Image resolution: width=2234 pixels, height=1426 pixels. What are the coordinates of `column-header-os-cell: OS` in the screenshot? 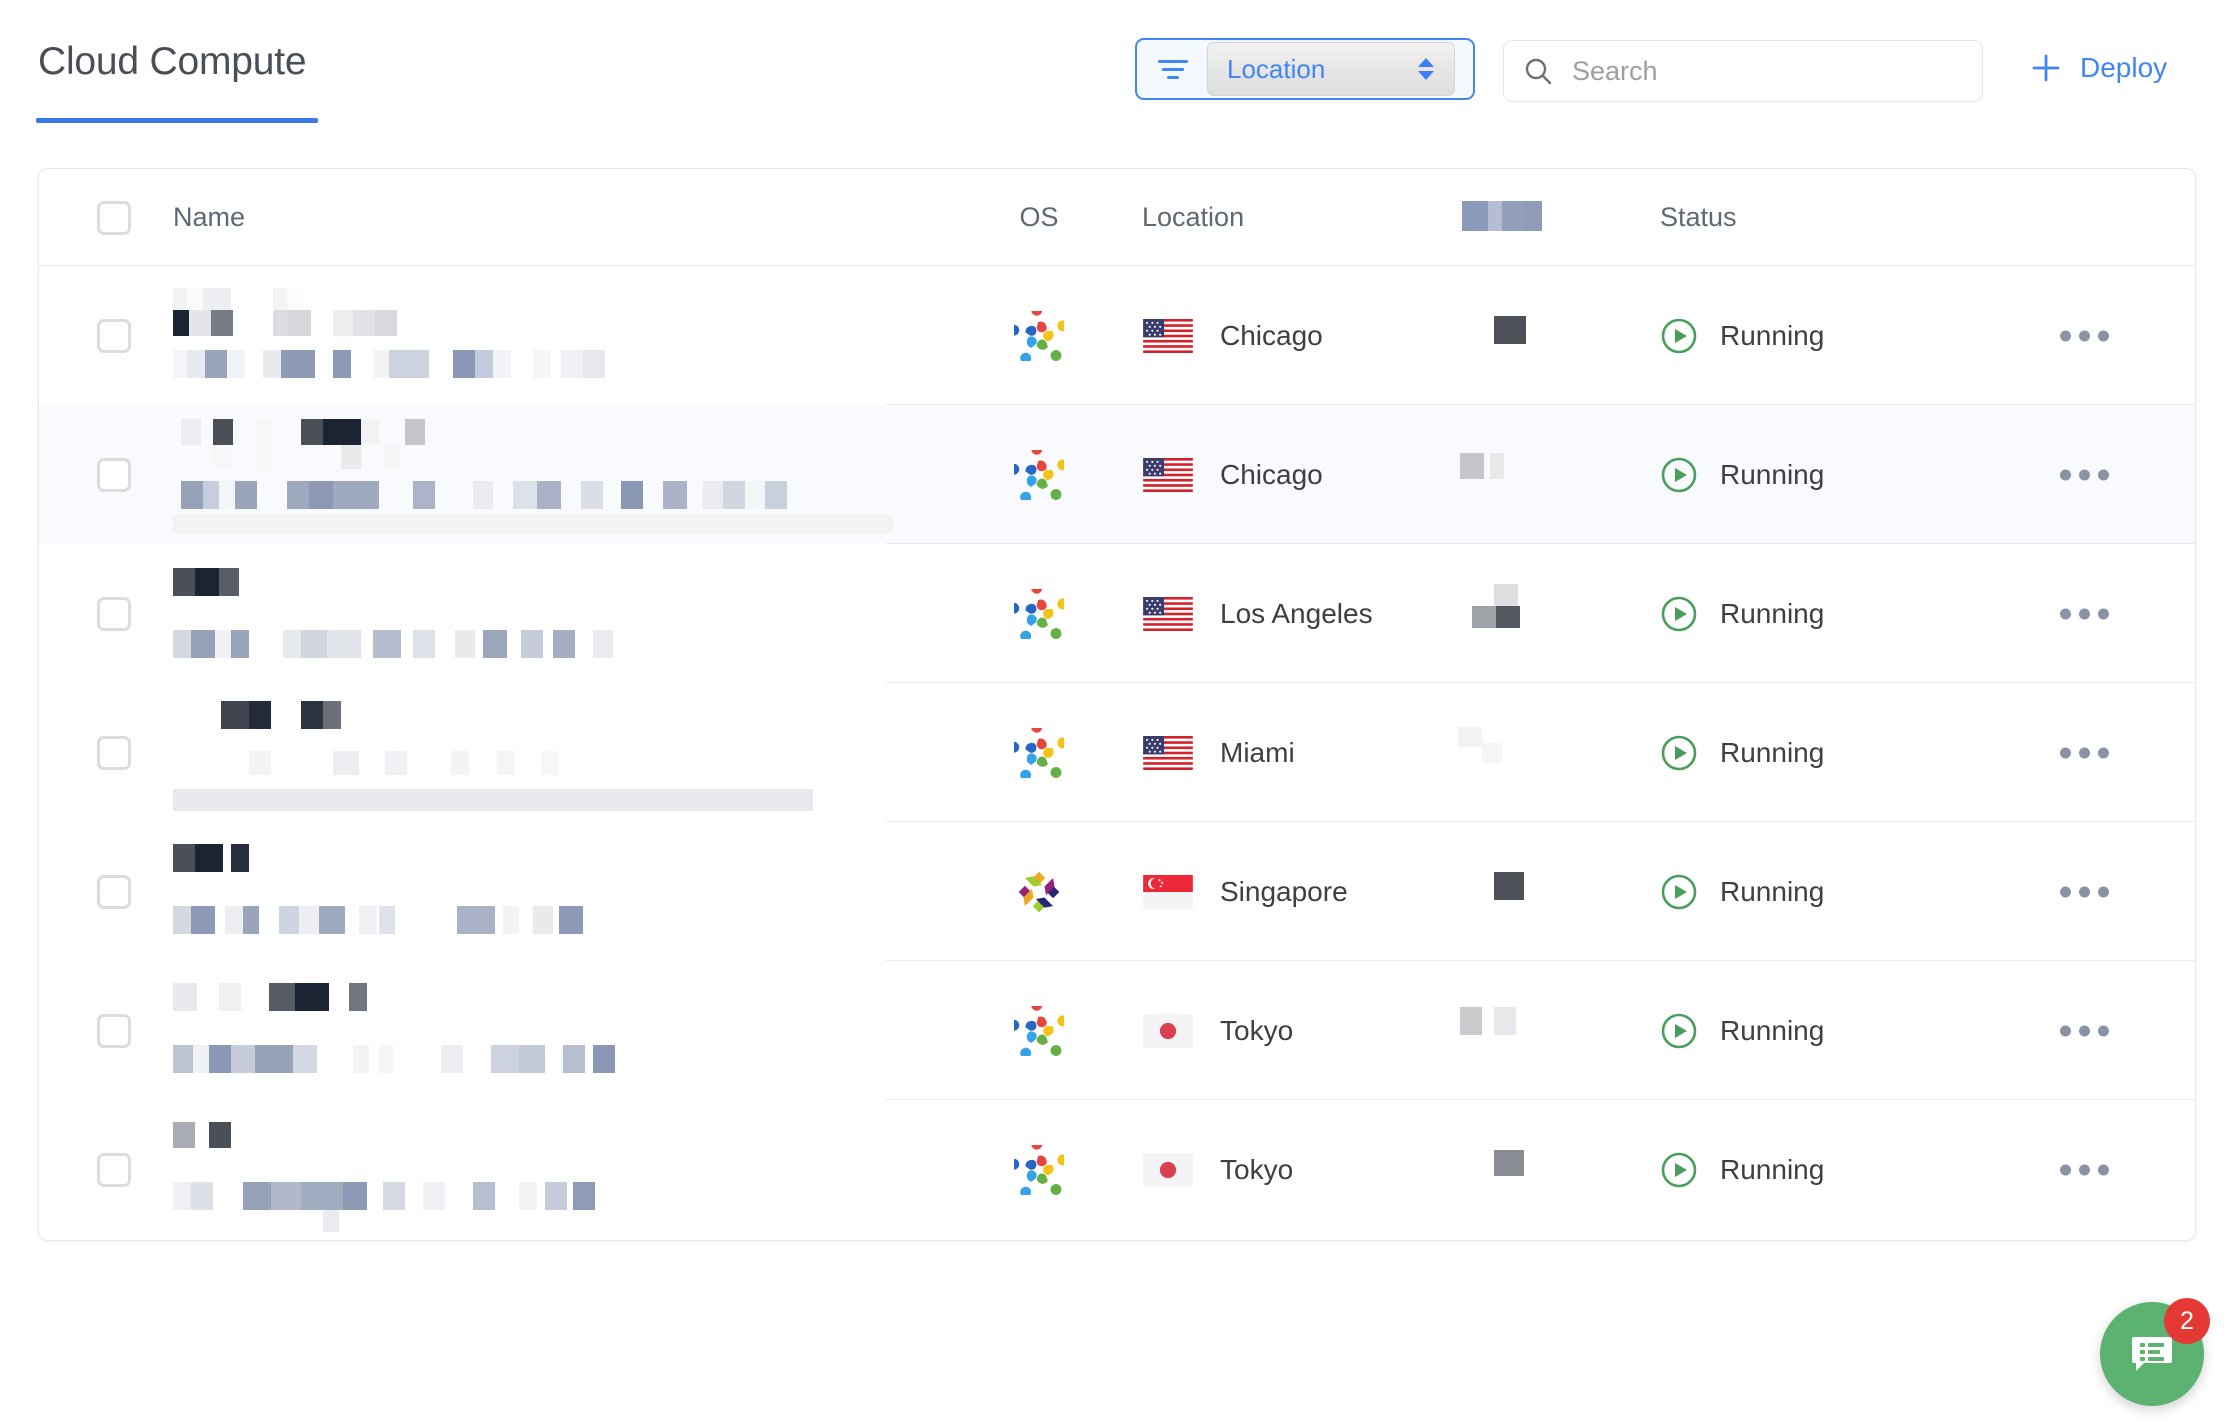 It's located at (1039, 217).